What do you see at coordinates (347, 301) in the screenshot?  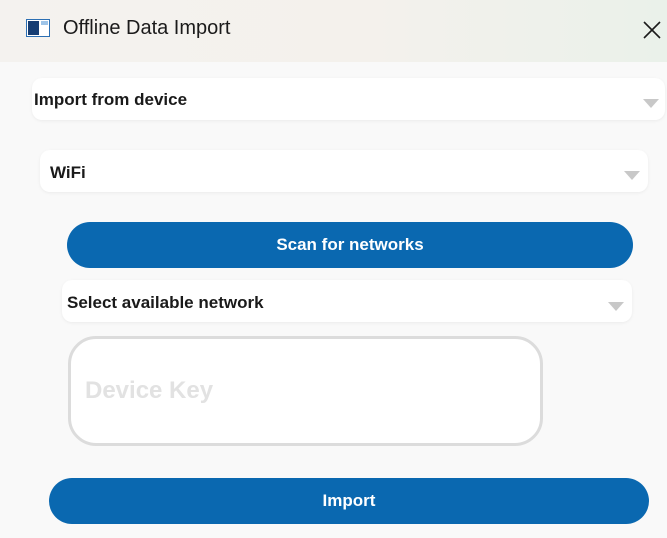 I see `network-select: Select available network` at bounding box center [347, 301].